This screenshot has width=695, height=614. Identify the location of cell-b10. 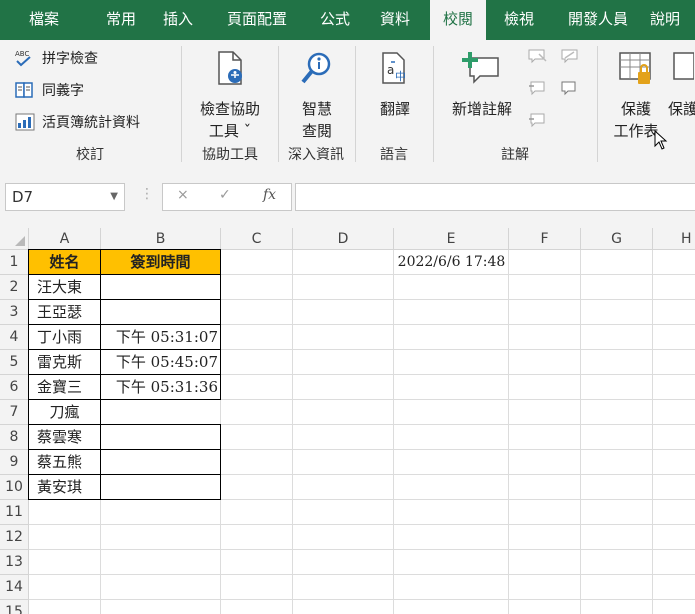
(160, 487).